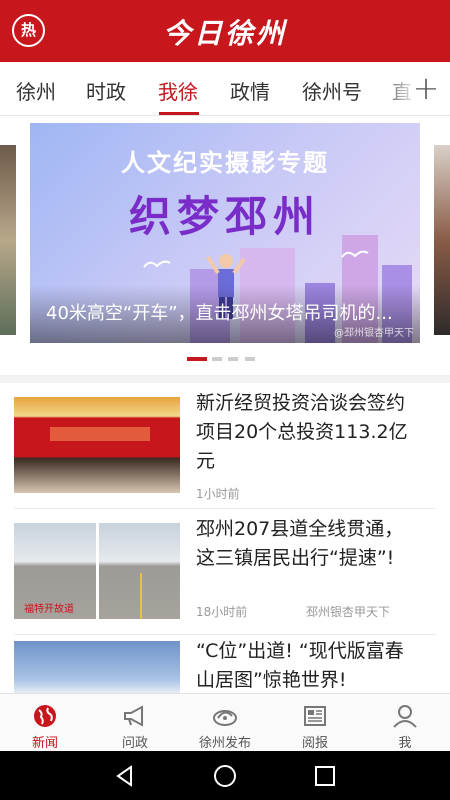 The height and width of the screenshot is (800, 450). I want to click on next-slide-peek, so click(442, 240).